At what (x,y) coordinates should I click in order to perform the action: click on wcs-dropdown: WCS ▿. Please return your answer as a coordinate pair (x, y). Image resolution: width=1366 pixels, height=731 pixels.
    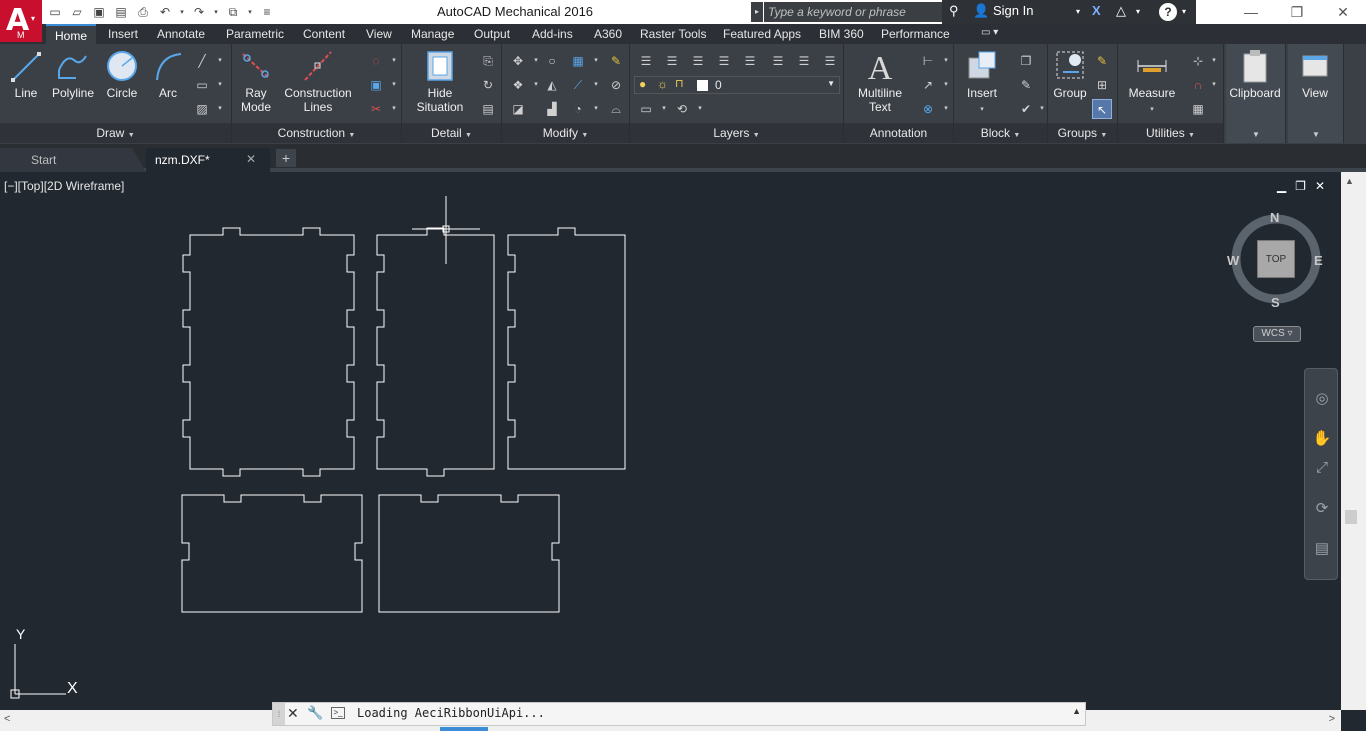
    Looking at the image, I should click on (1277, 334).